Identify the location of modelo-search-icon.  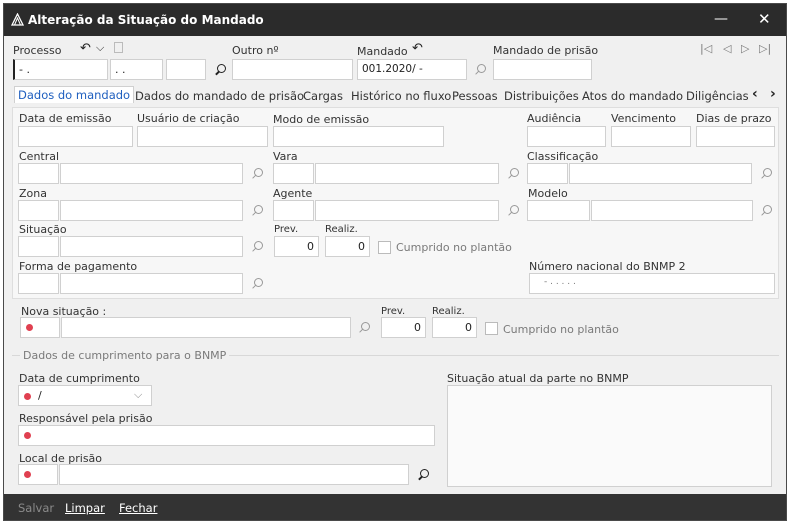
(766, 211).